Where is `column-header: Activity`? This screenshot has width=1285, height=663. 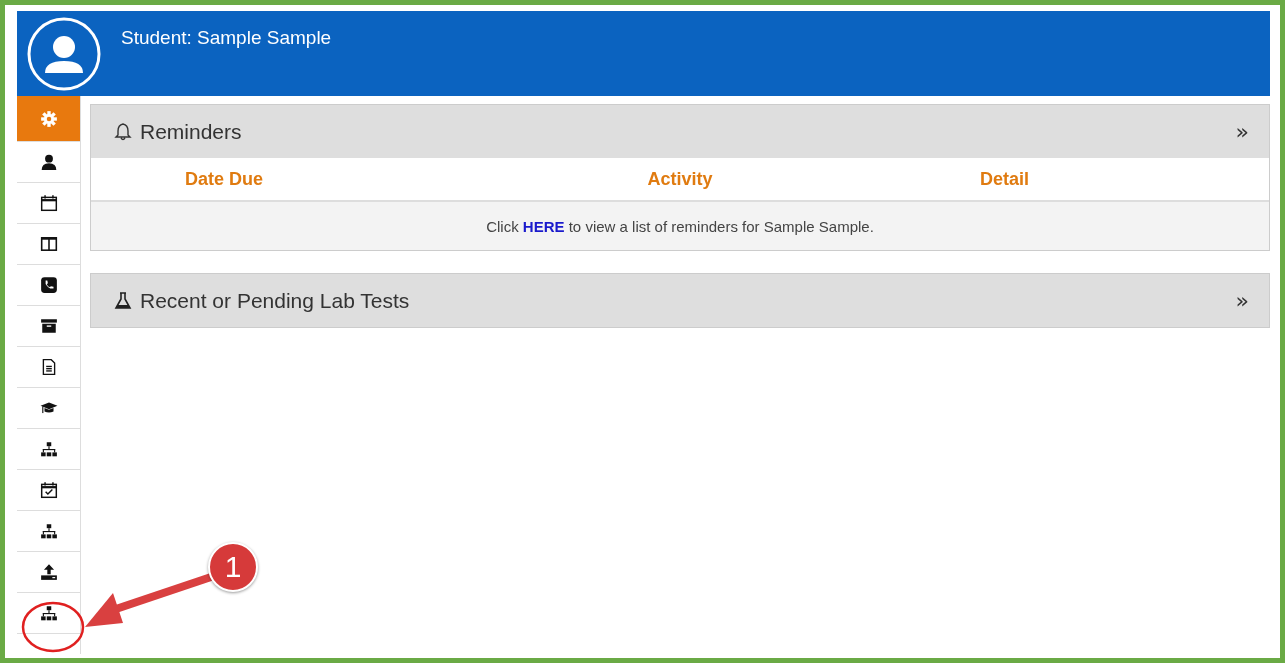
column-header: Activity is located at coordinates (680, 179).